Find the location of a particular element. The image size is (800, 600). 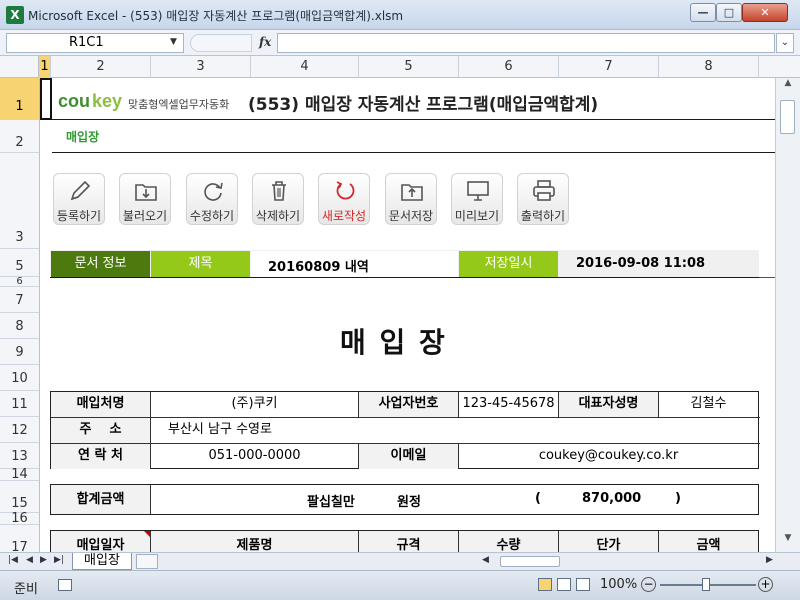

last-sheet-icon: ▶| is located at coordinates (59, 560).